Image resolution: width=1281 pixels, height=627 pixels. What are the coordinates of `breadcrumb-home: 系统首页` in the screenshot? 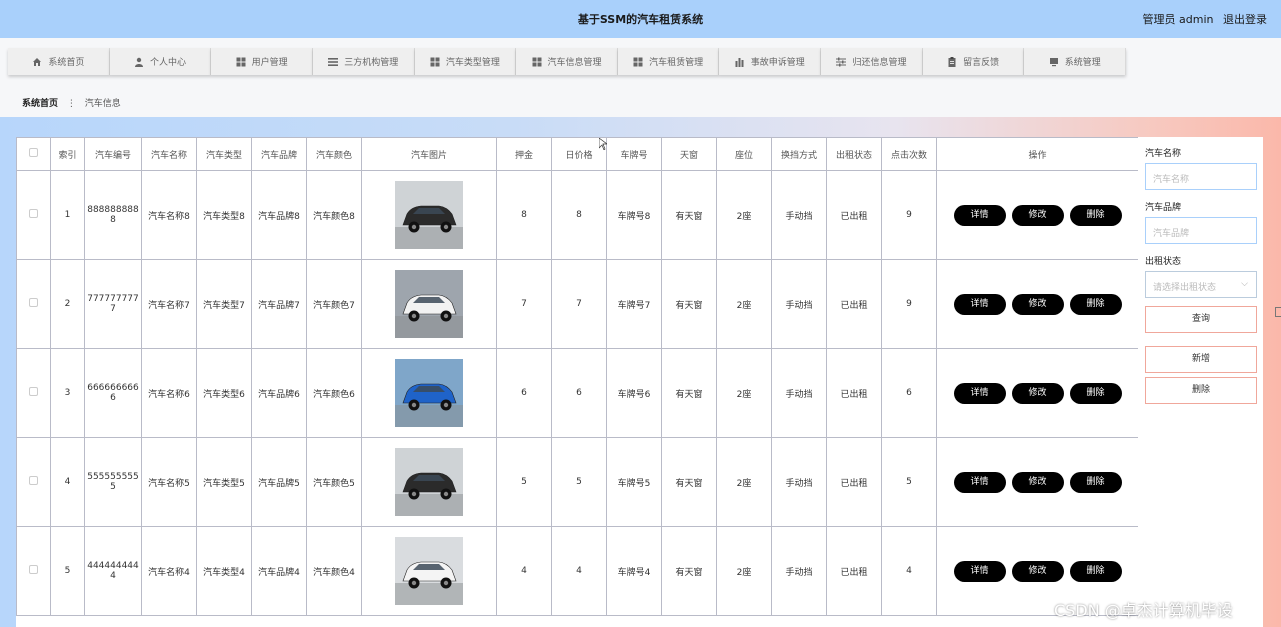 It's located at (40, 104).